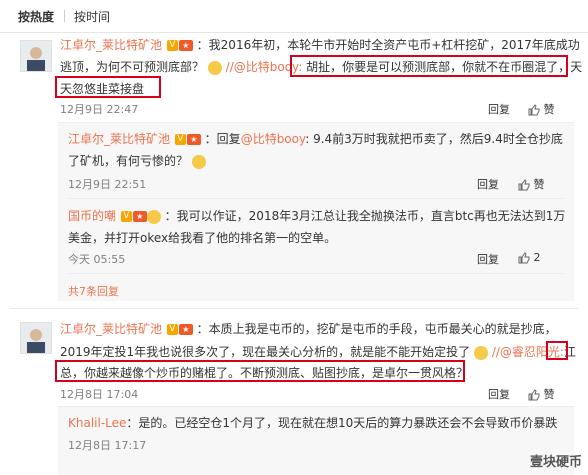 This screenshot has width=588, height=475. Describe the element at coordinates (555, 462) in the screenshot. I see `watermark: 壹块硬币` at that location.